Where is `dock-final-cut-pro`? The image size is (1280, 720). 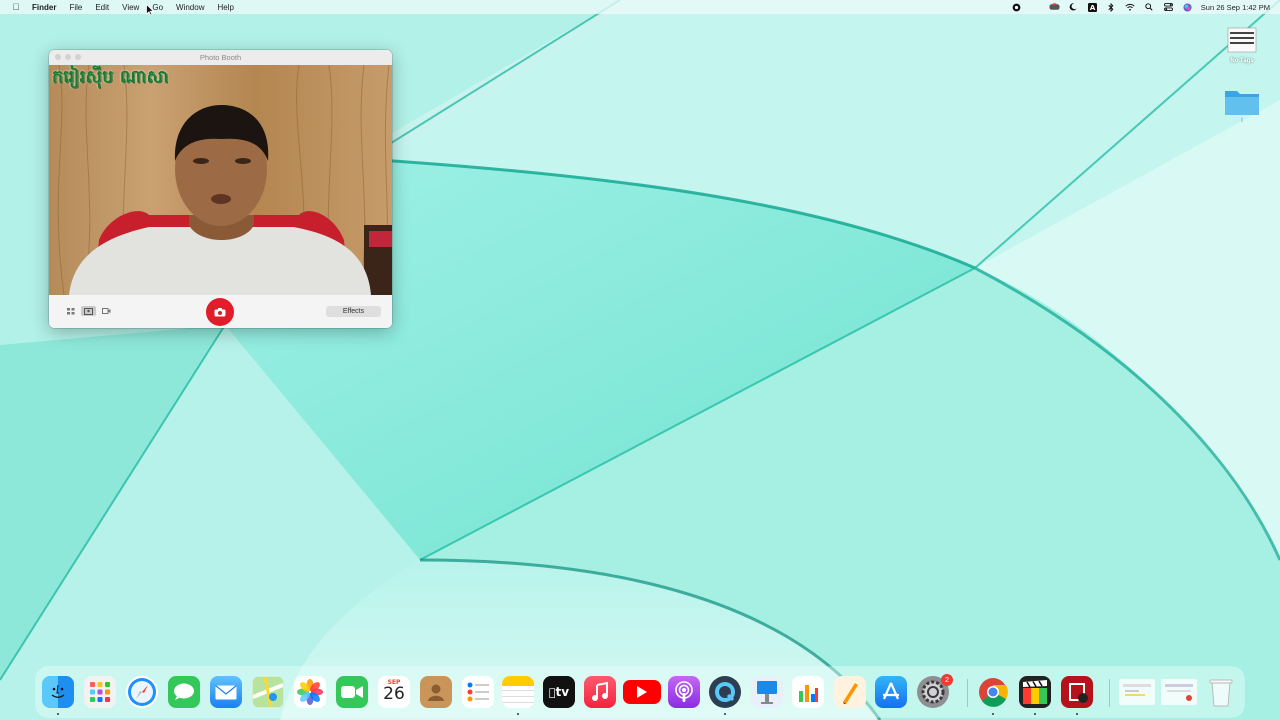 dock-final-cut-pro is located at coordinates (1035, 692).